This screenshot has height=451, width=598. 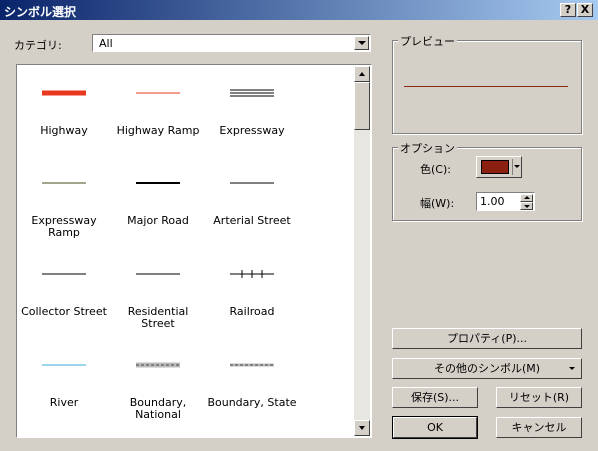 What do you see at coordinates (158, 220) in the screenshot?
I see `symbol-name: Major Road` at bounding box center [158, 220].